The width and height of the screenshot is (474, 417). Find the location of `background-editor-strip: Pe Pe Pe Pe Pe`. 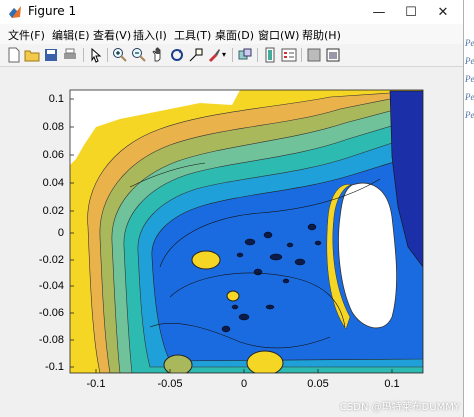

background-editor-strip: Pe Pe Pe Pe Pe is located at coordinates (469, 208).